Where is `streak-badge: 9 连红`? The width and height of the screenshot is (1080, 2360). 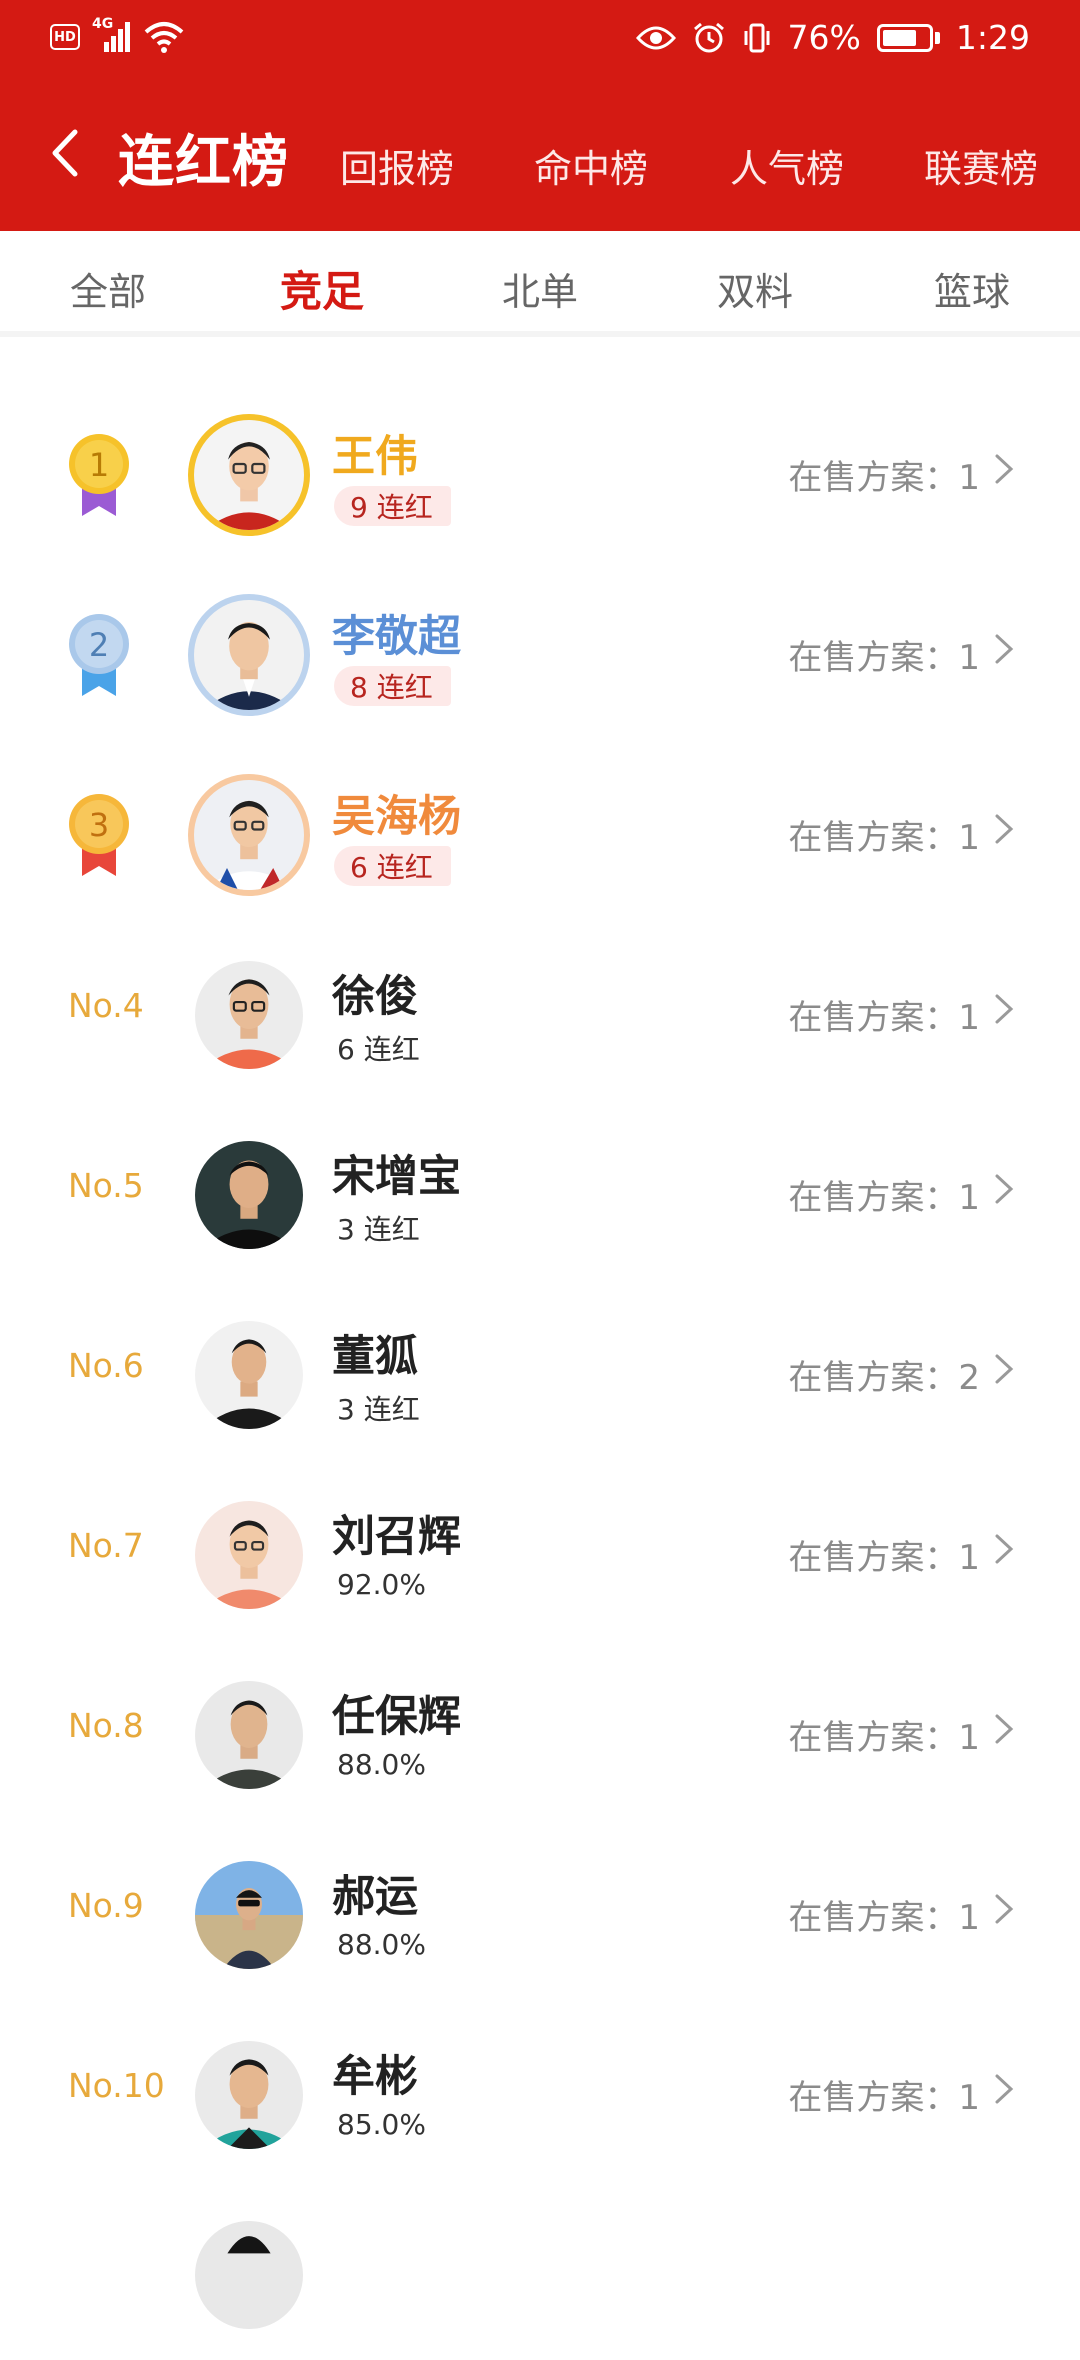 streak-badge: 9 连红 is located at coordinates (392, 506).